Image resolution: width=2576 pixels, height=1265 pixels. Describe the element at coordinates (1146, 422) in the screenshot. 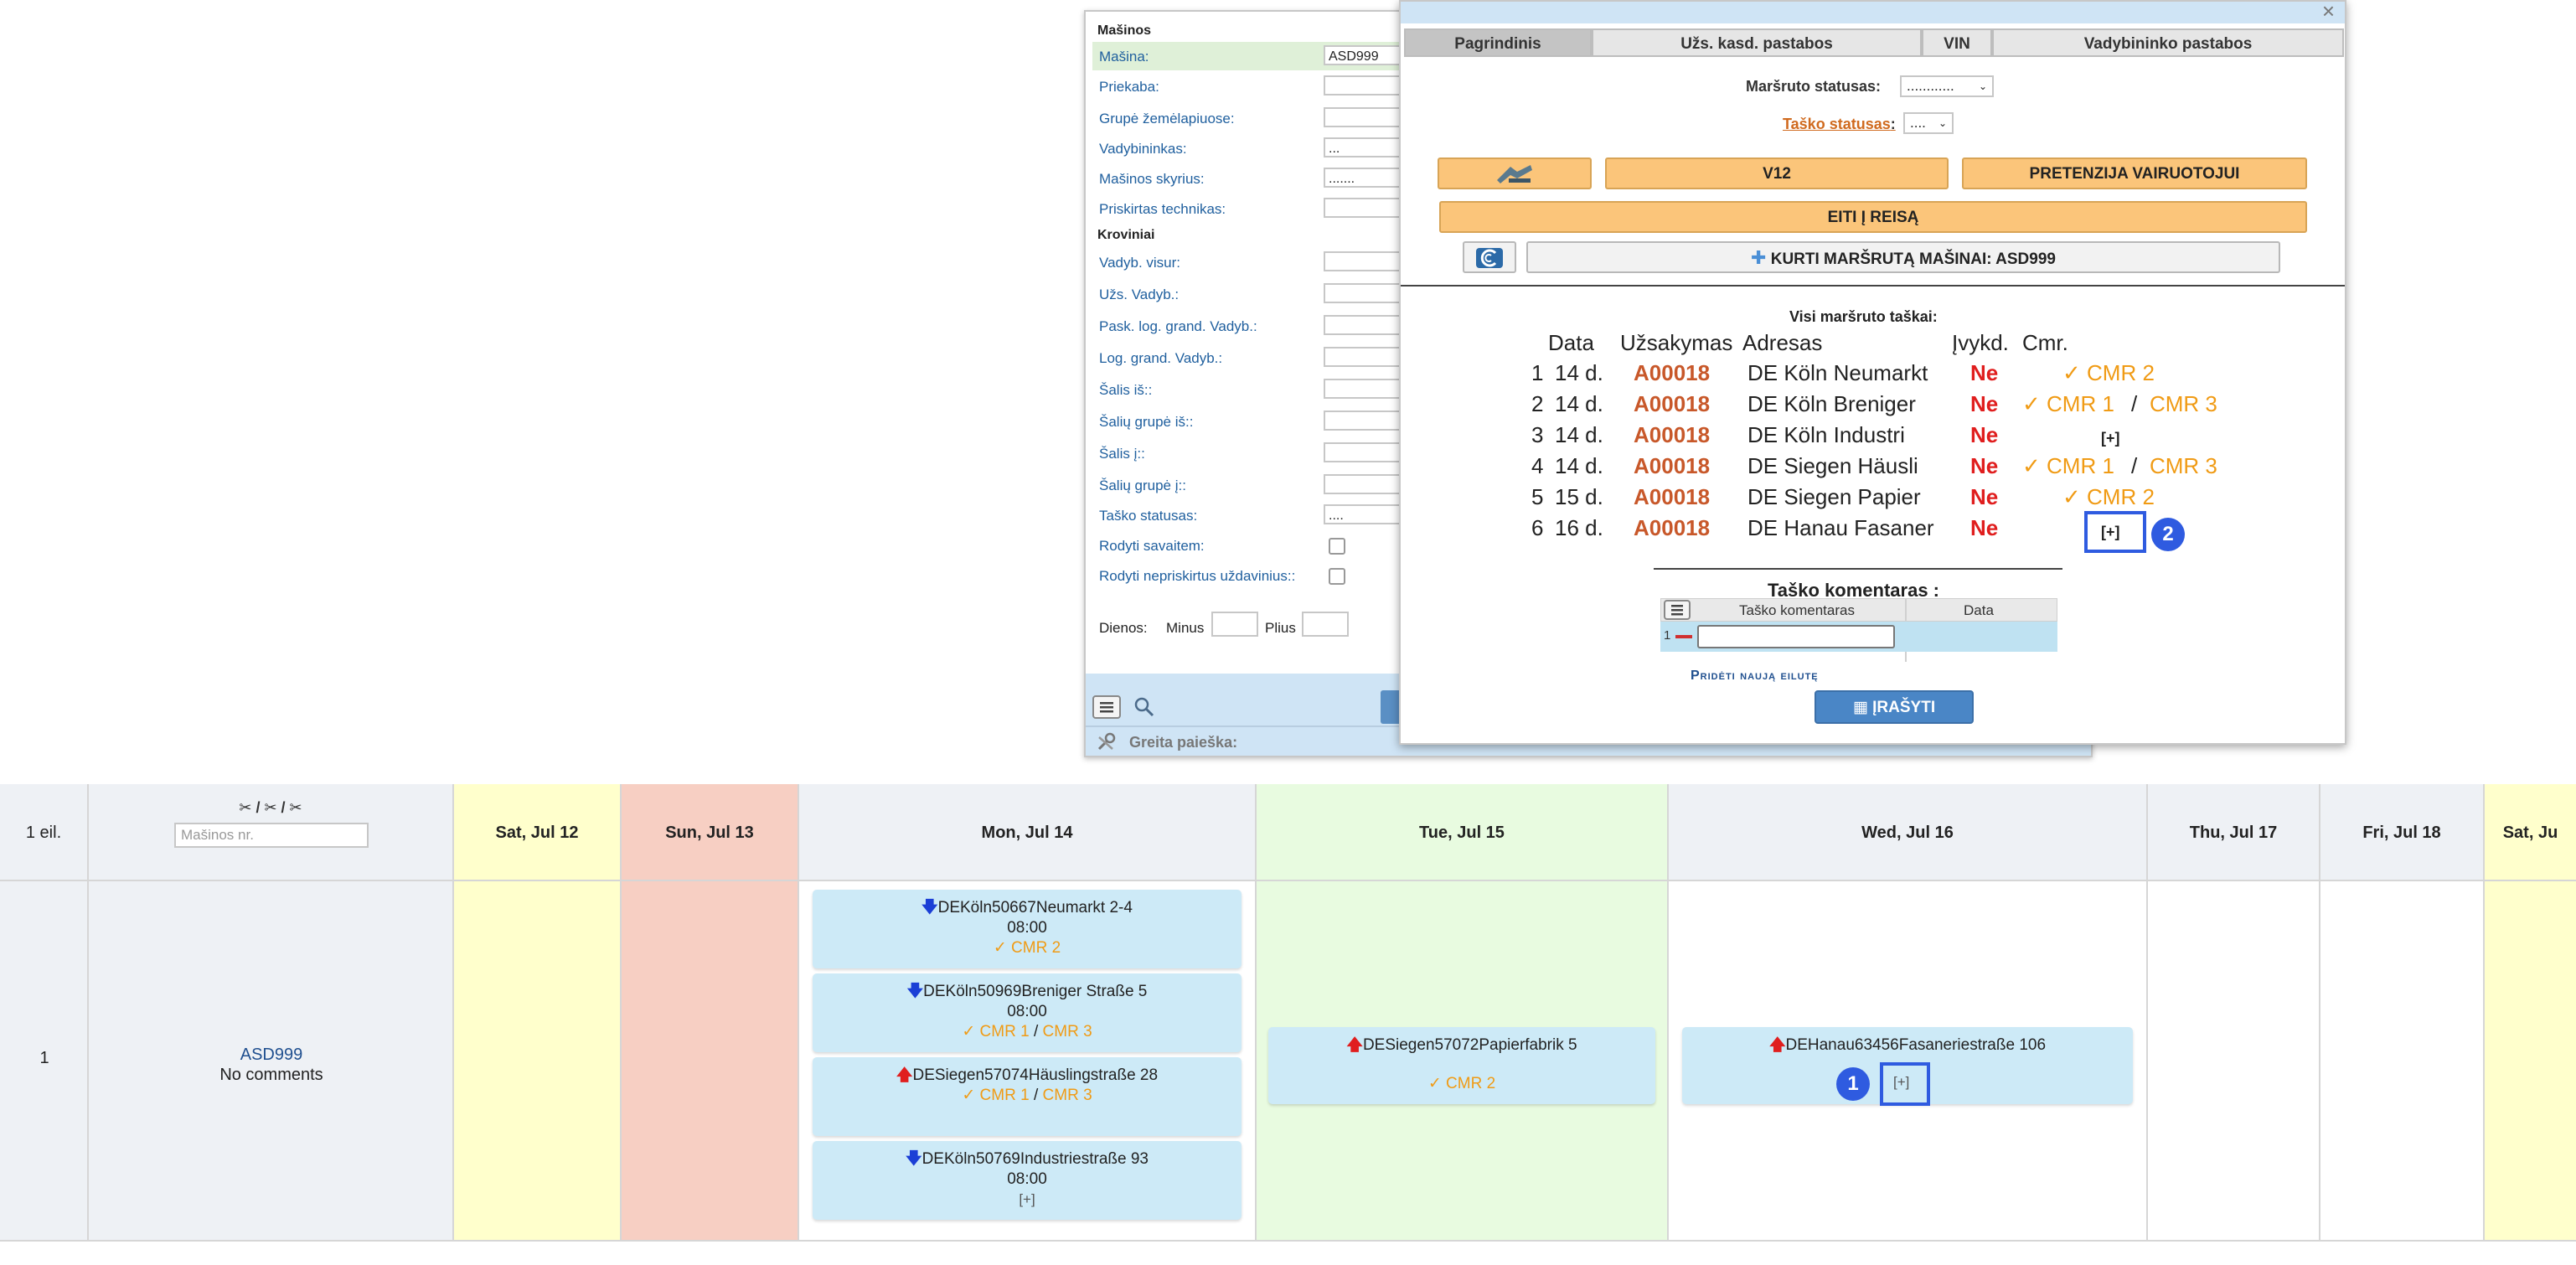

I see `filter-label: Šalių grupė iš::` at that location.